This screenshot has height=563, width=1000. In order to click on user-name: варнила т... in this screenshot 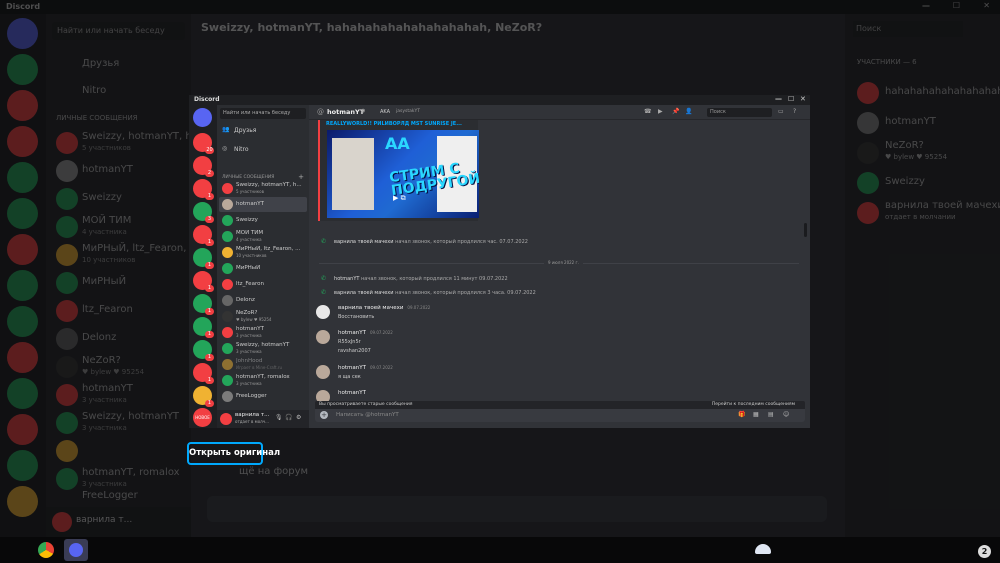, I will do `click(252, 415)`.